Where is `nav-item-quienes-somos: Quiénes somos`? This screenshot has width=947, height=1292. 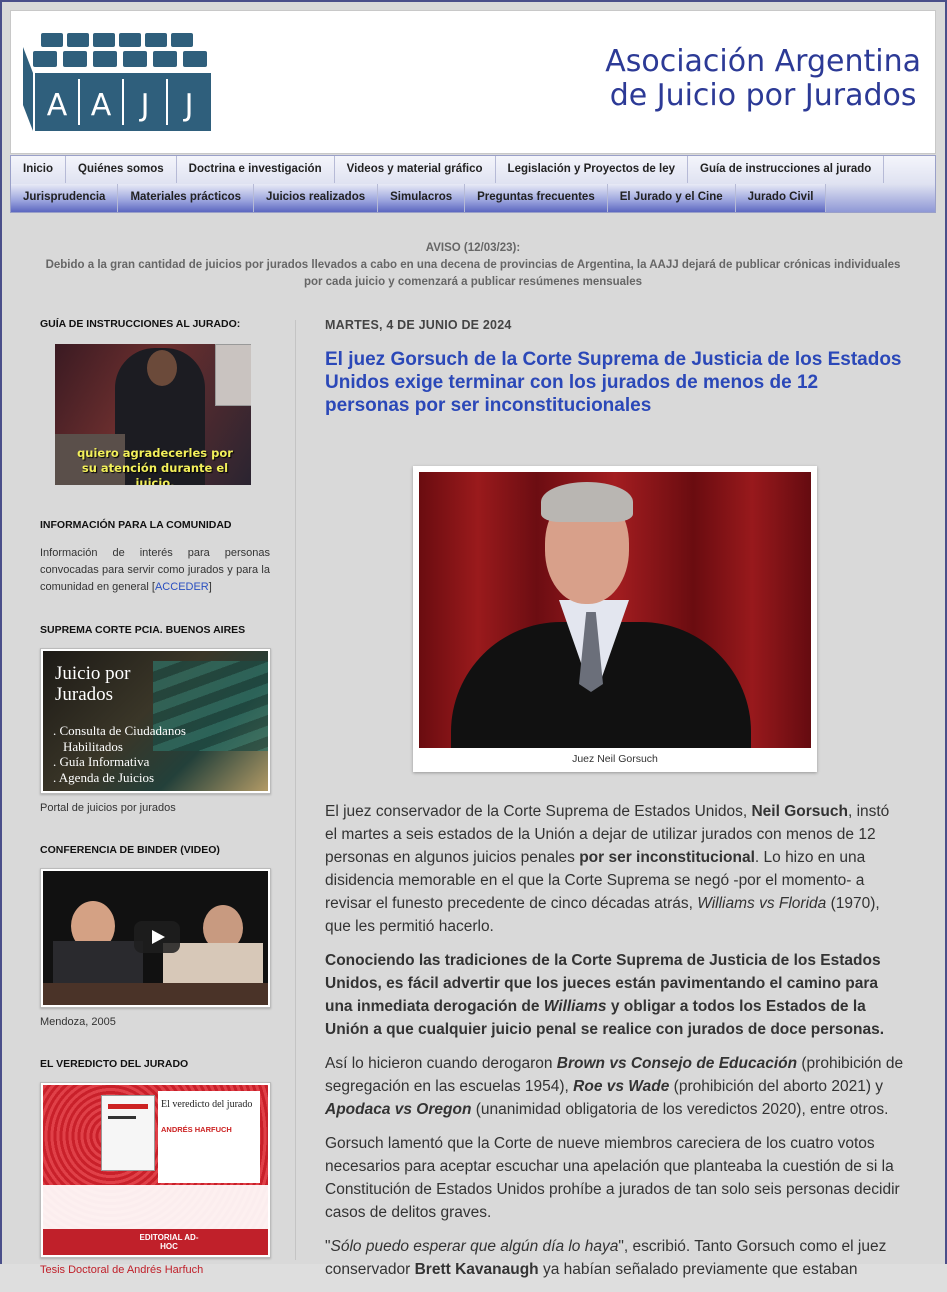 nav-item-quienes-somos: Quiénes somos is located at coordinates (121, 169).